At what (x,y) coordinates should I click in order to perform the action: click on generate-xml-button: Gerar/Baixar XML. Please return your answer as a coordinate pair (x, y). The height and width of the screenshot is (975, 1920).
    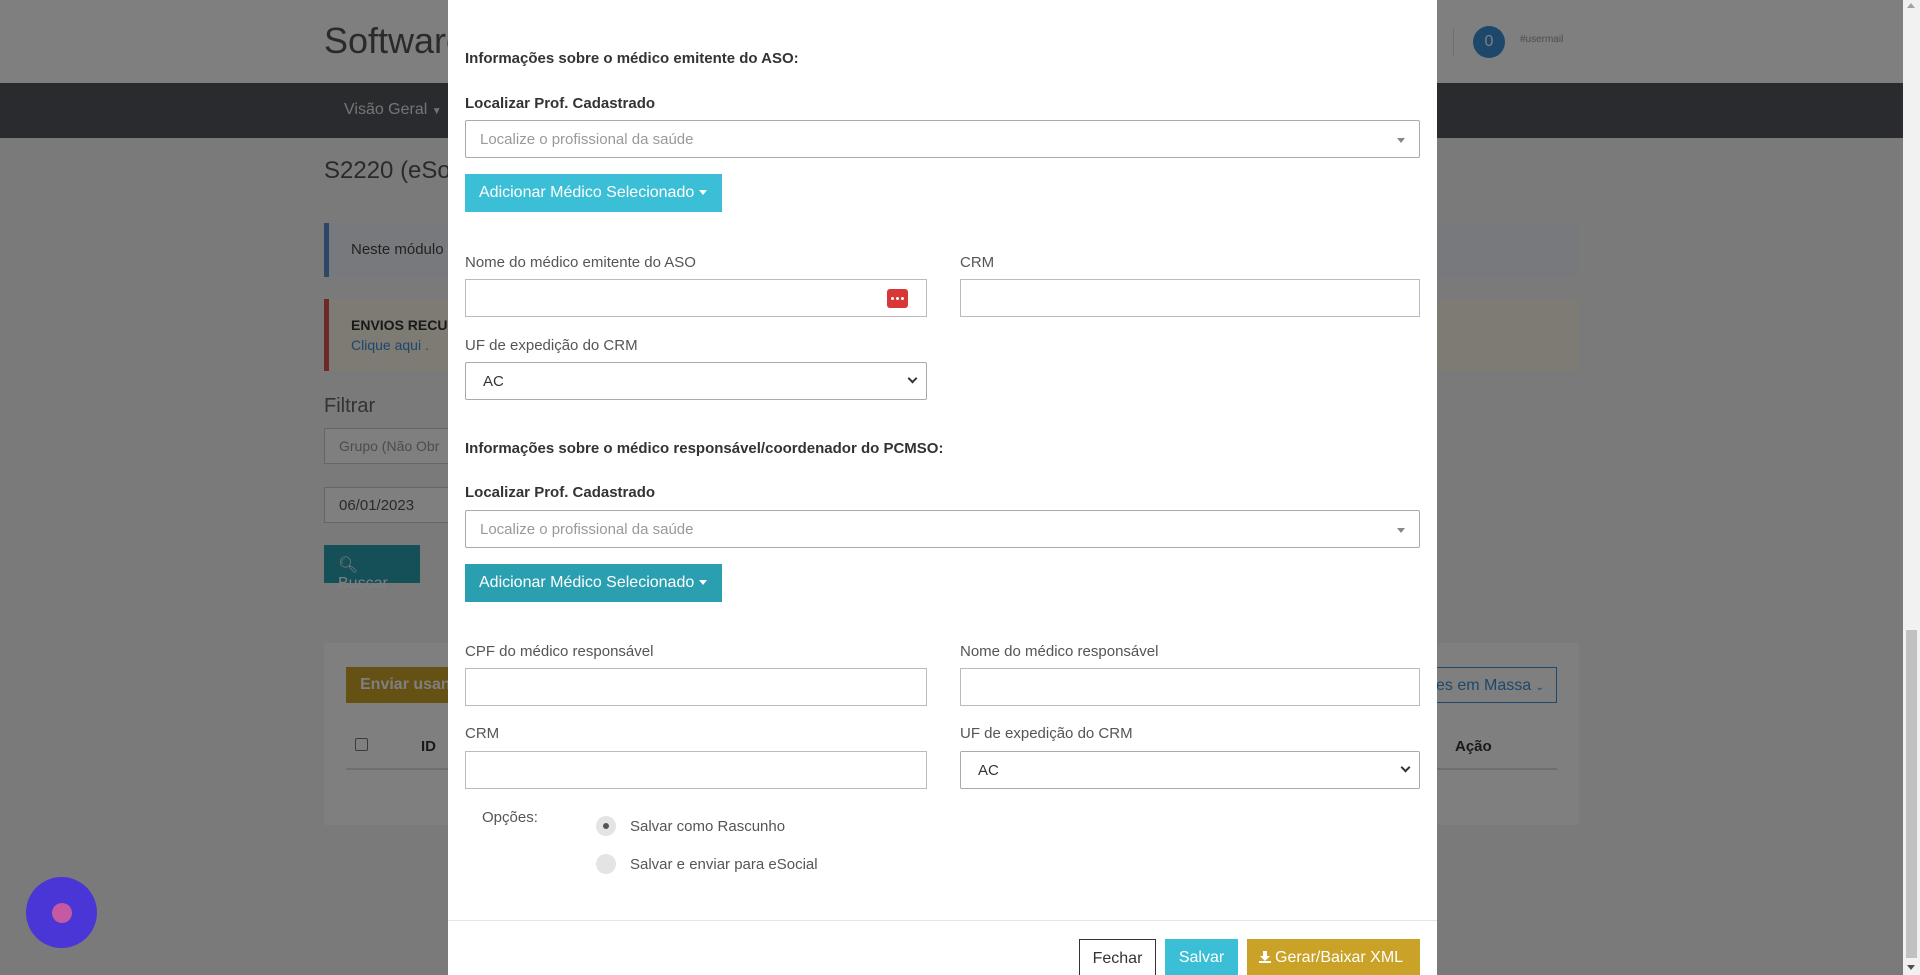
    Looking at the image, I should click on (1333, 957).